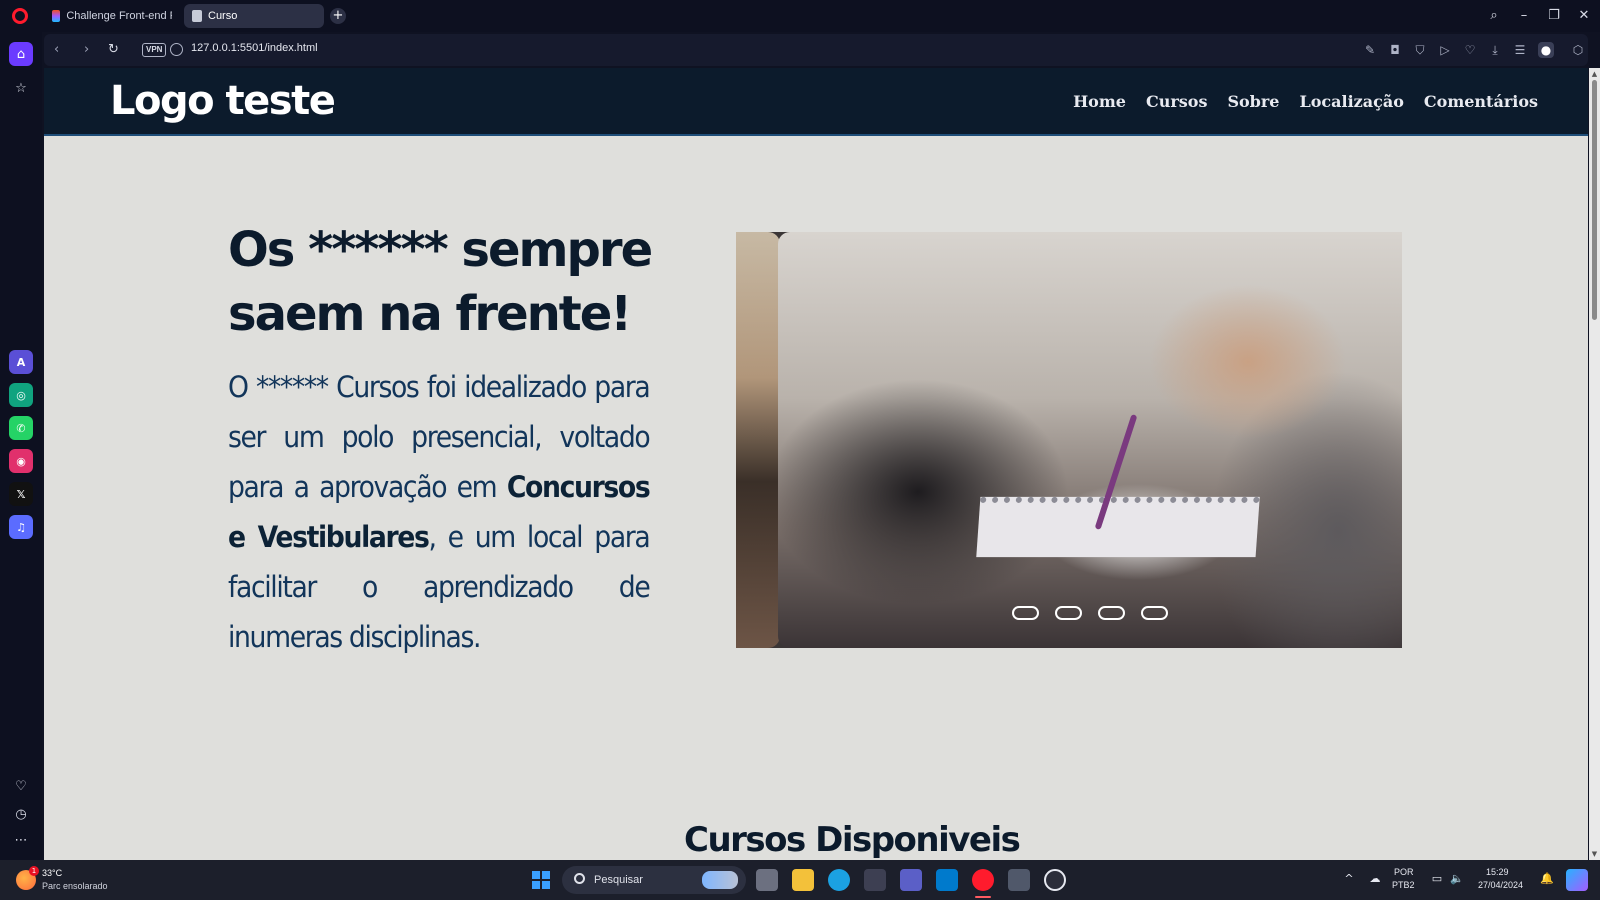  I want to click on carousel-slide-previous, so click(758, 440).